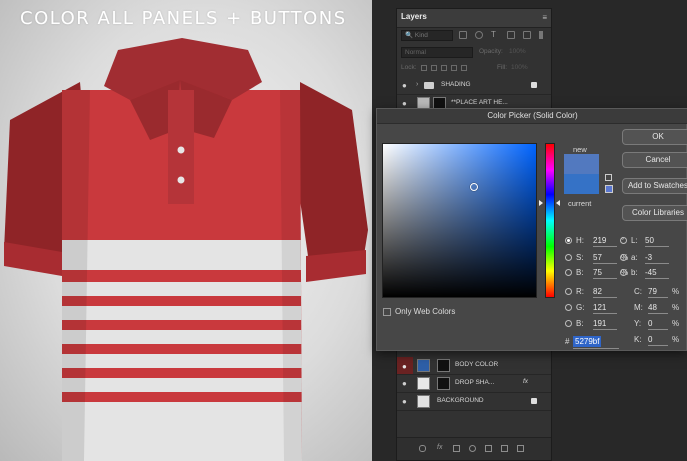  What do you see at coordinates (460, 400) in the screenshot?
I see `layer-name: BACKGROUND` at bounding box center [460, 400].